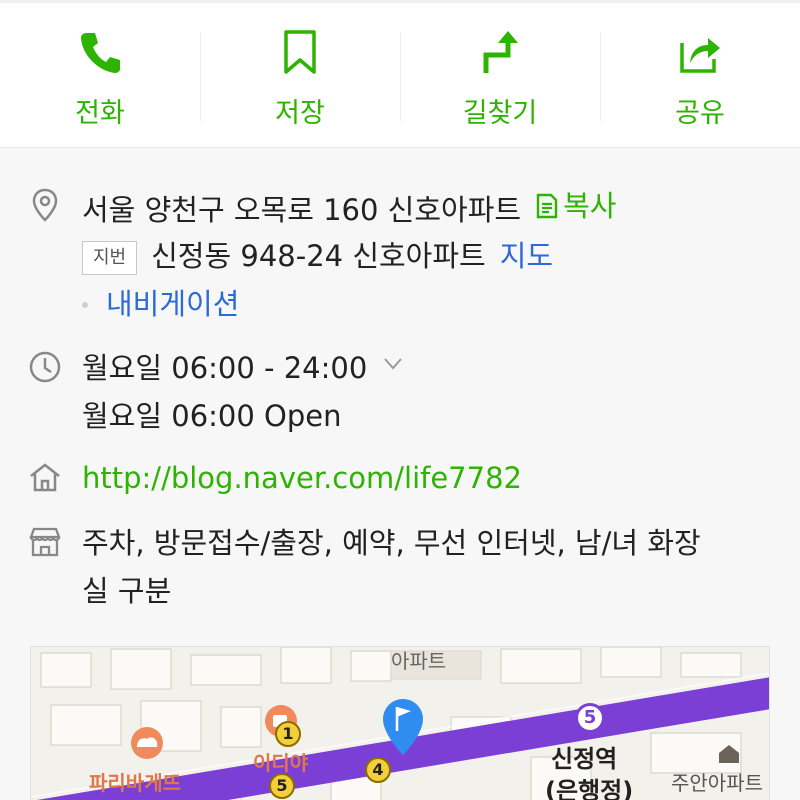 This screenshot has height=800, width=800. What do you see at coordinates (547, 206) in the screenshot?
I see `copy-icon` at bounding box center [547, 206].